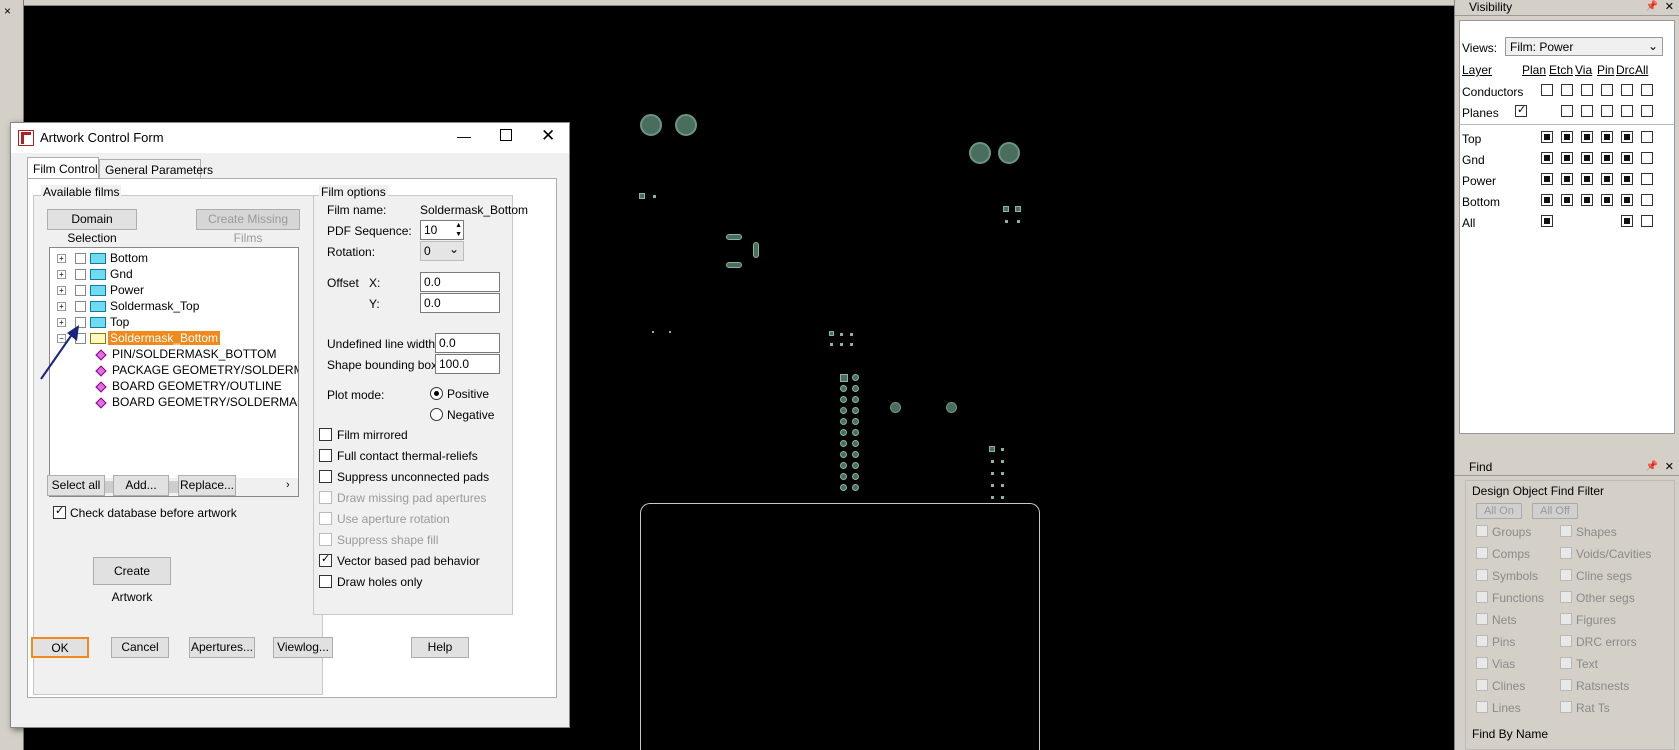 The image size is (1679, 750). Describe the element at coordinates (76, 485) in the screenshot. I see `select-all-button: Select all` at that location.